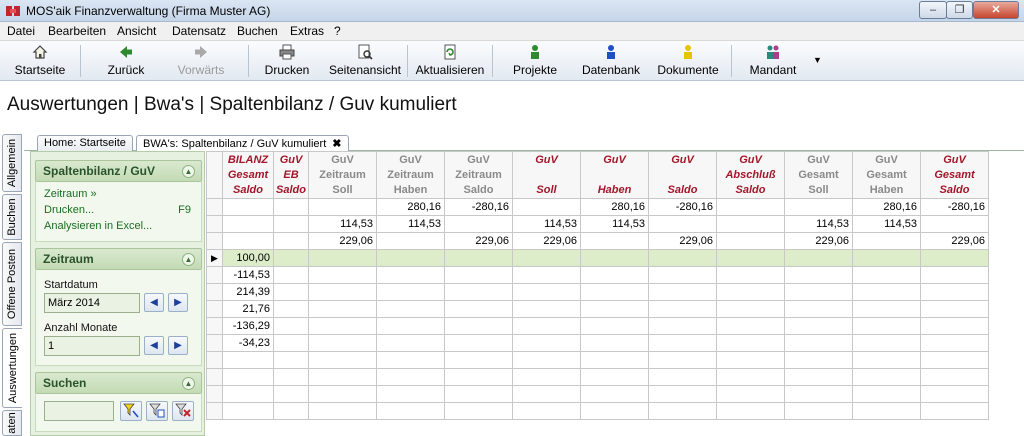  Describe the element at coordinates (154, 345) in the screenshot. I see `monate-prev-button: ◀` at that location.